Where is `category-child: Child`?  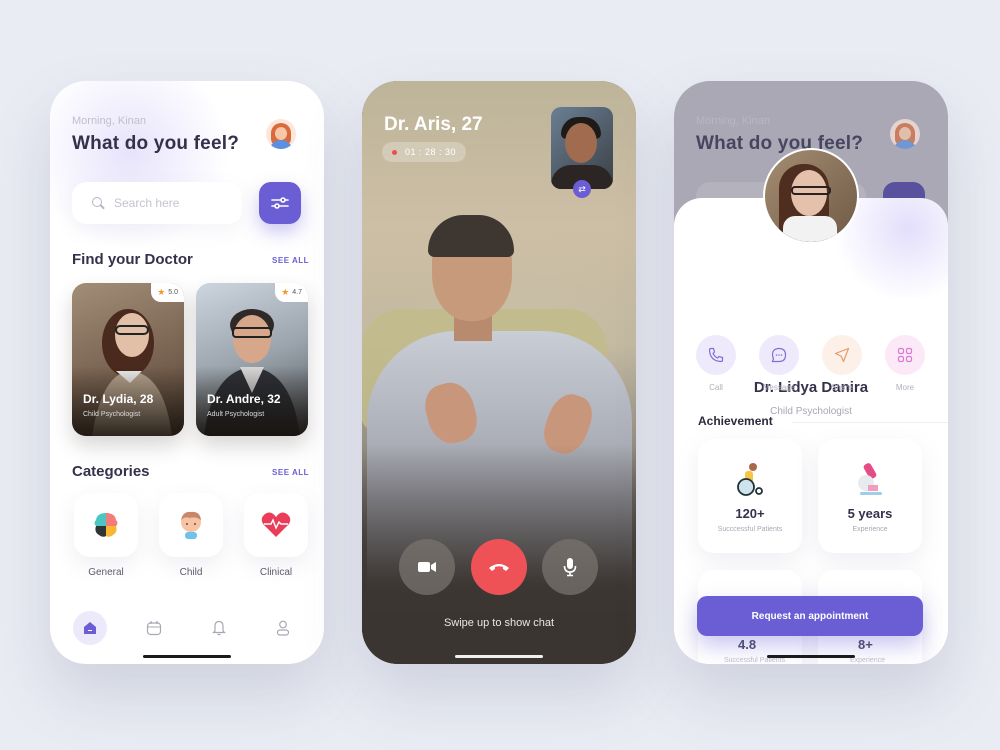
category-child: Child is located at coordinates (191, 535).